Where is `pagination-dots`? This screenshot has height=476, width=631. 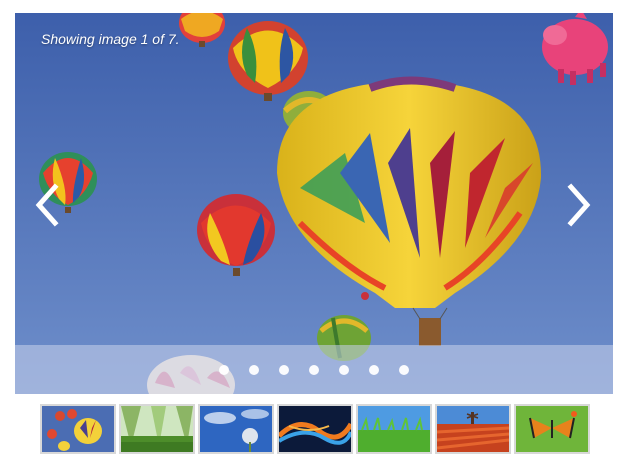
pagination-dots is located at coordinates (314, 370).